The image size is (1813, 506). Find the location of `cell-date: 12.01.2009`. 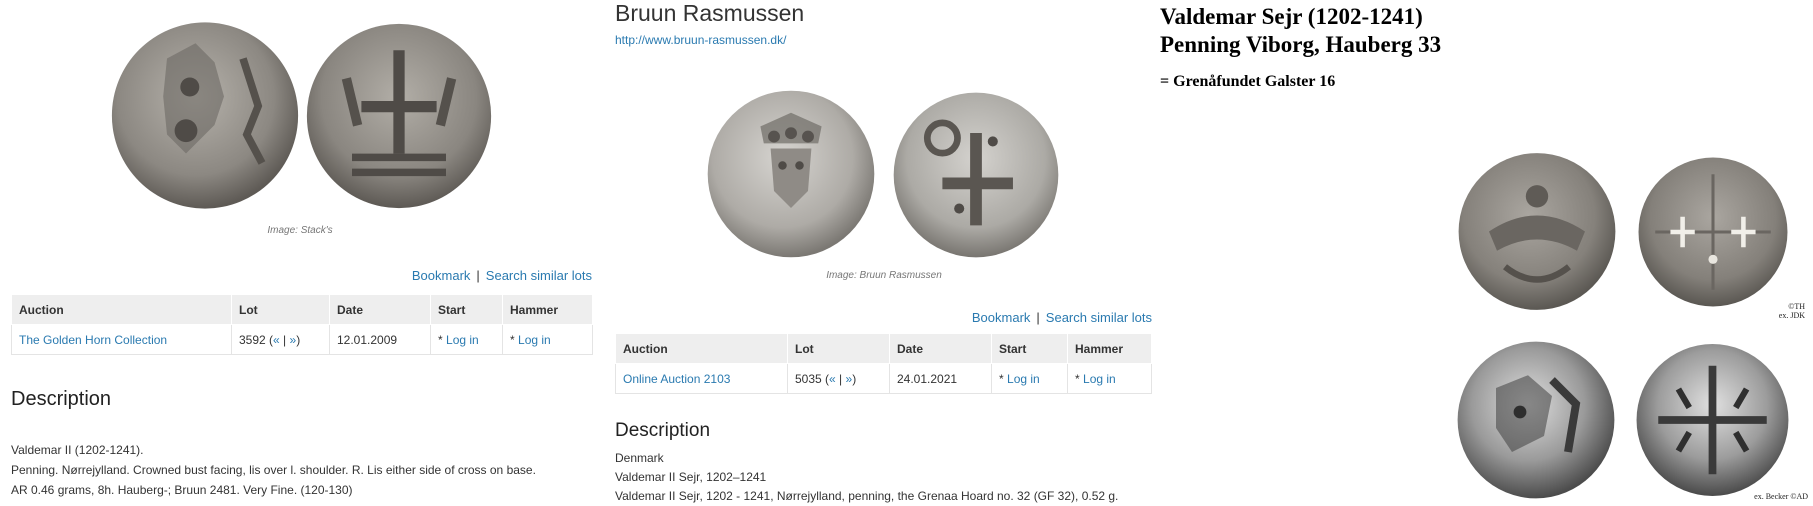

cell-date: 12.01.2009 is located at coordinates (380, 339).